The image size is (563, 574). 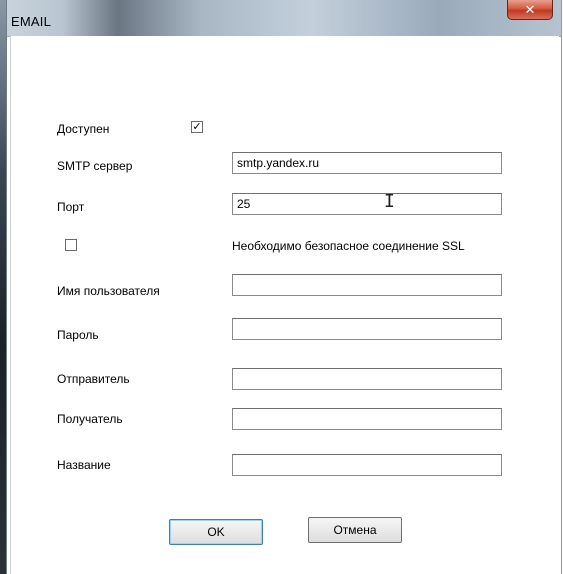 What do you see at coordinates (84, 465) in the screenshot?
I see `subject-label: Название` at bounding box center [84, 465].